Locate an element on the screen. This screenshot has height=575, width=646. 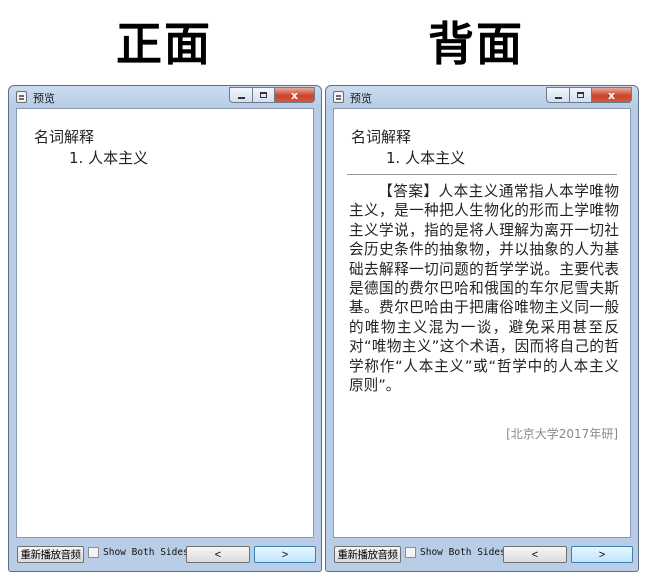
front-heading: 正面 is located at coordinates (164, 44).